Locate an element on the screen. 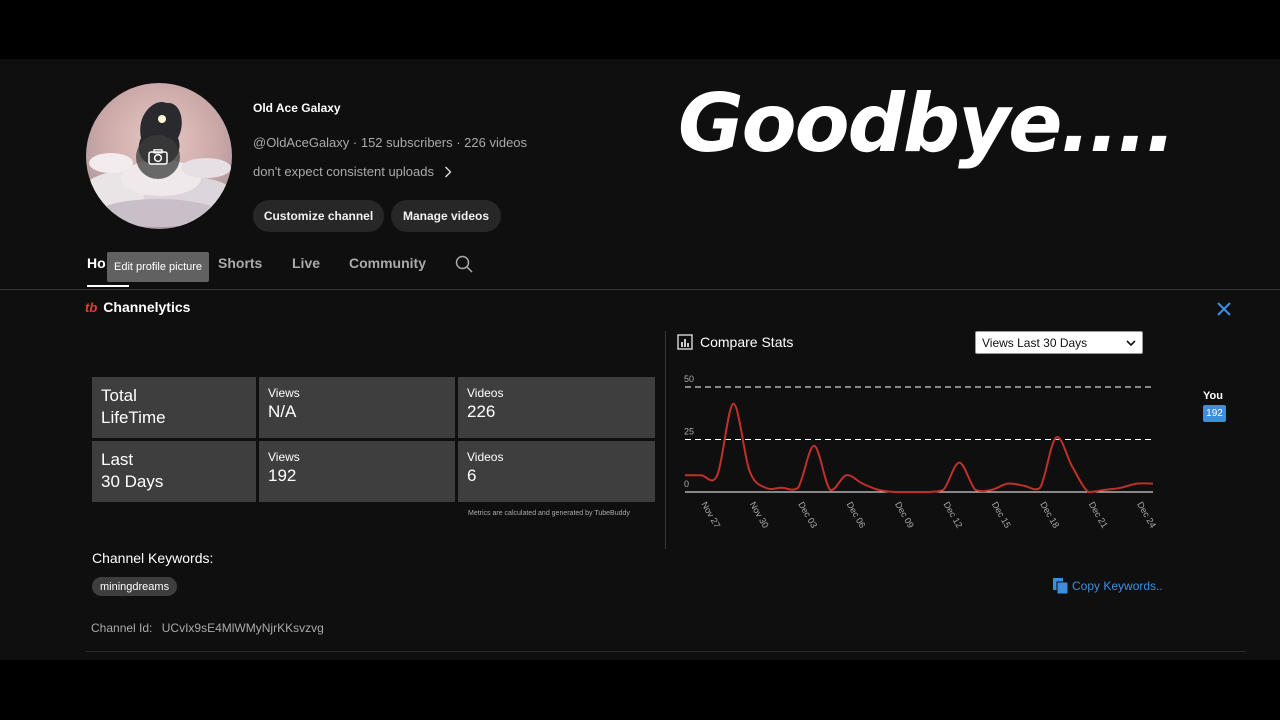 The image size is (1280, 720). total-videos-value: 226 is located at coordinates (481, 411).